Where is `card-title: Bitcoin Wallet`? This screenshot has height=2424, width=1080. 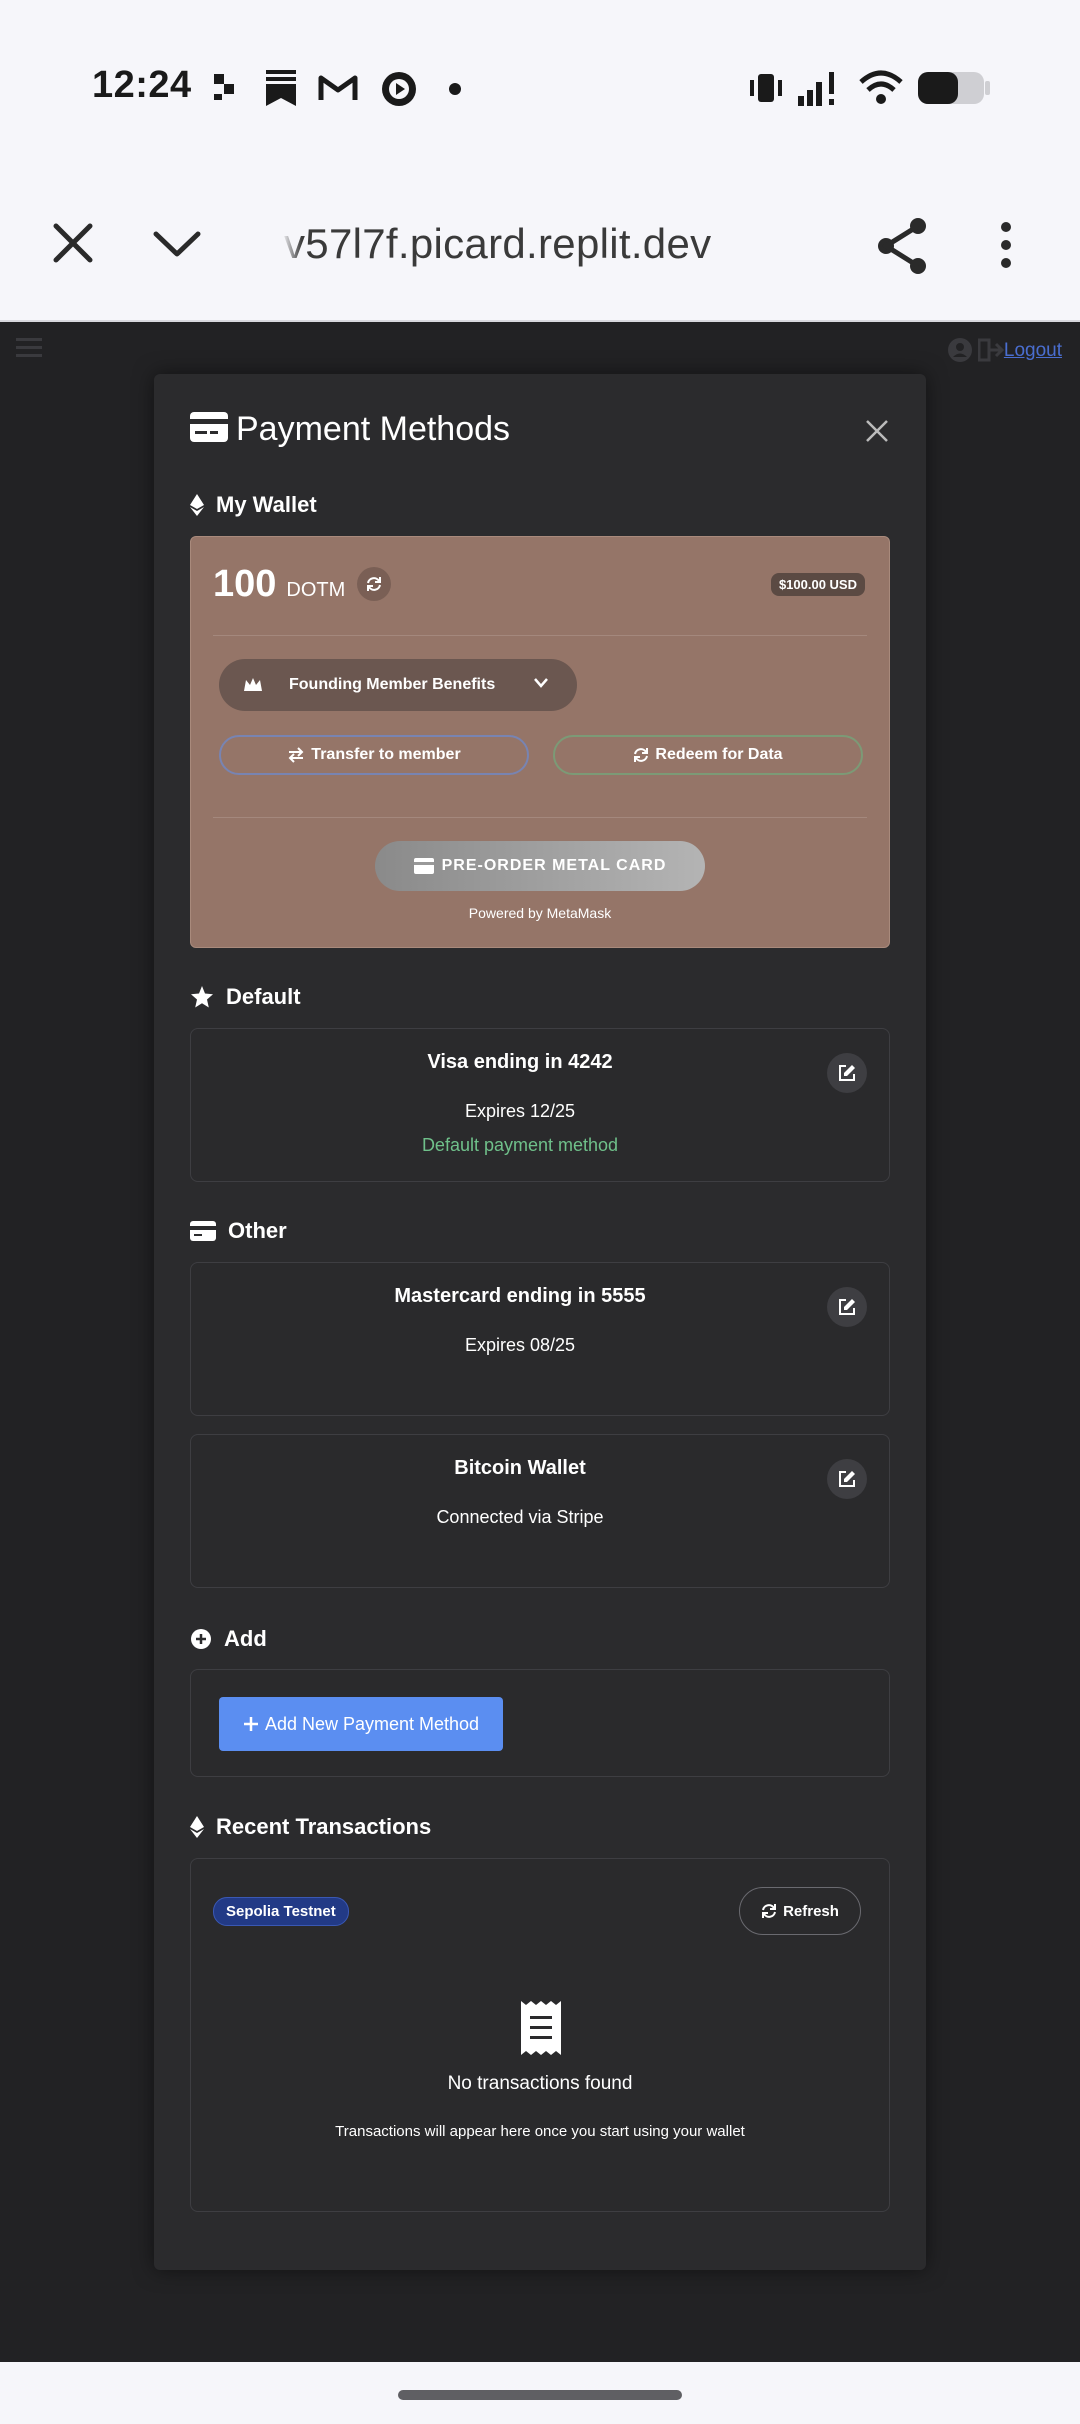 card-title: Bitcoin Wallet is located at coordinates (520, 1468).